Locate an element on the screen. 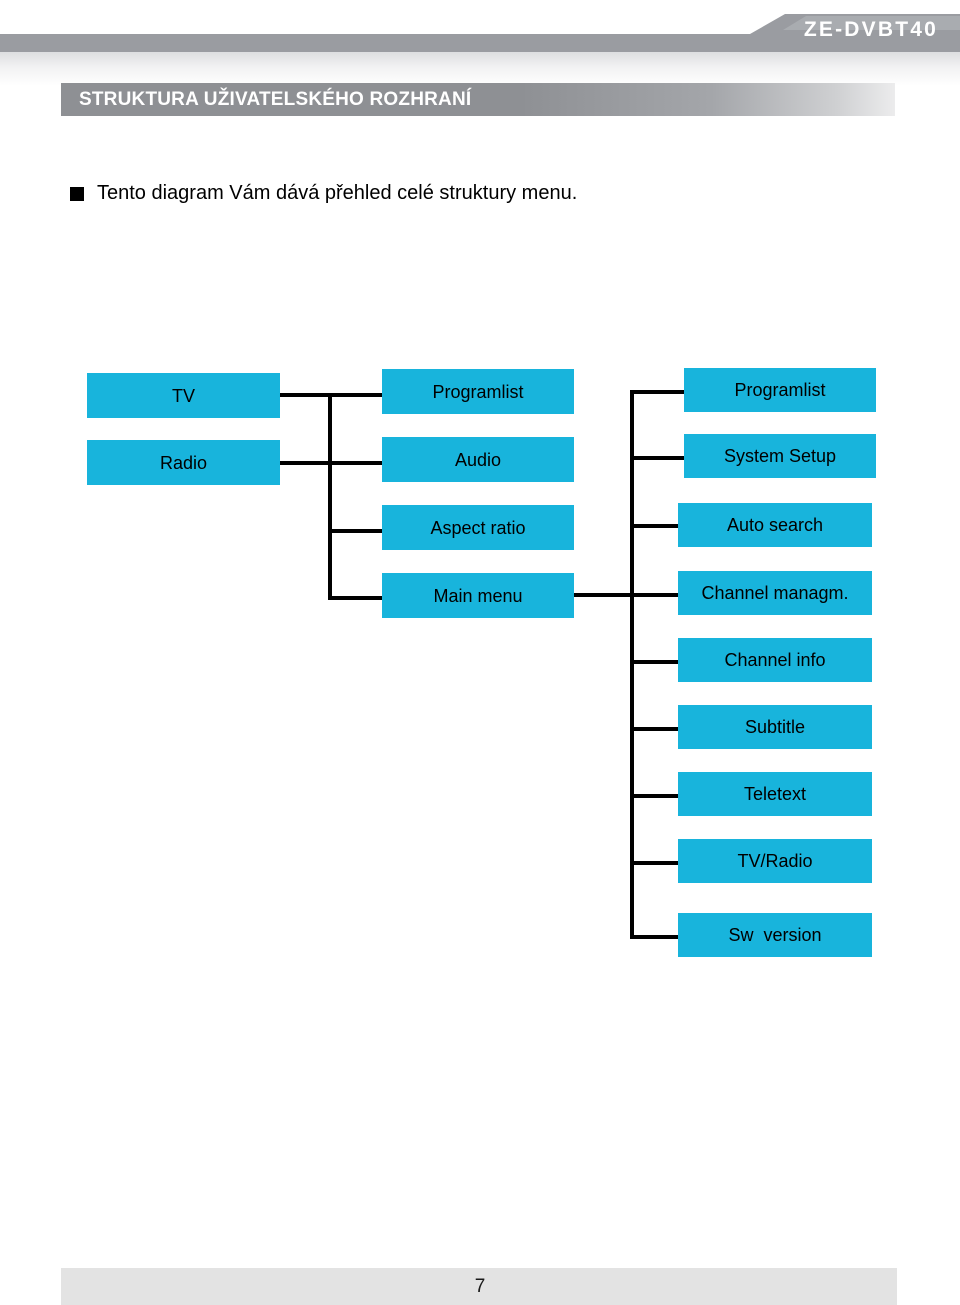 The height and width of the screenshot is (1305, 960). diagram-node: Auto search is located at coordinates (775, 525).